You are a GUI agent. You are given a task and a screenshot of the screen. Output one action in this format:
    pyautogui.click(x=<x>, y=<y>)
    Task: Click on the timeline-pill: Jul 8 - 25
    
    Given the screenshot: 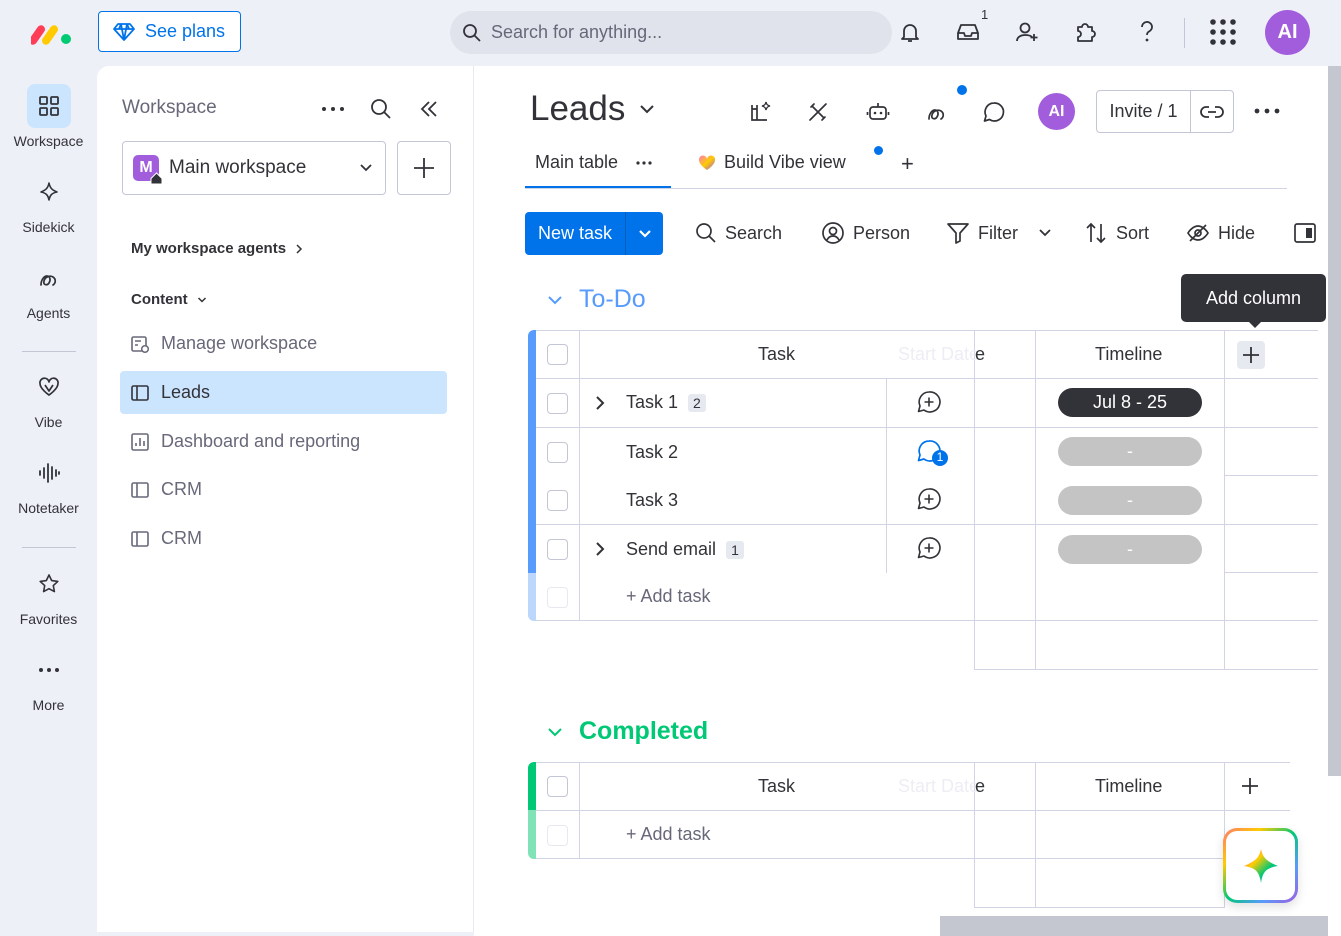 What is the action you would take?
    pyautogui.click(x=1130, y=402)
    